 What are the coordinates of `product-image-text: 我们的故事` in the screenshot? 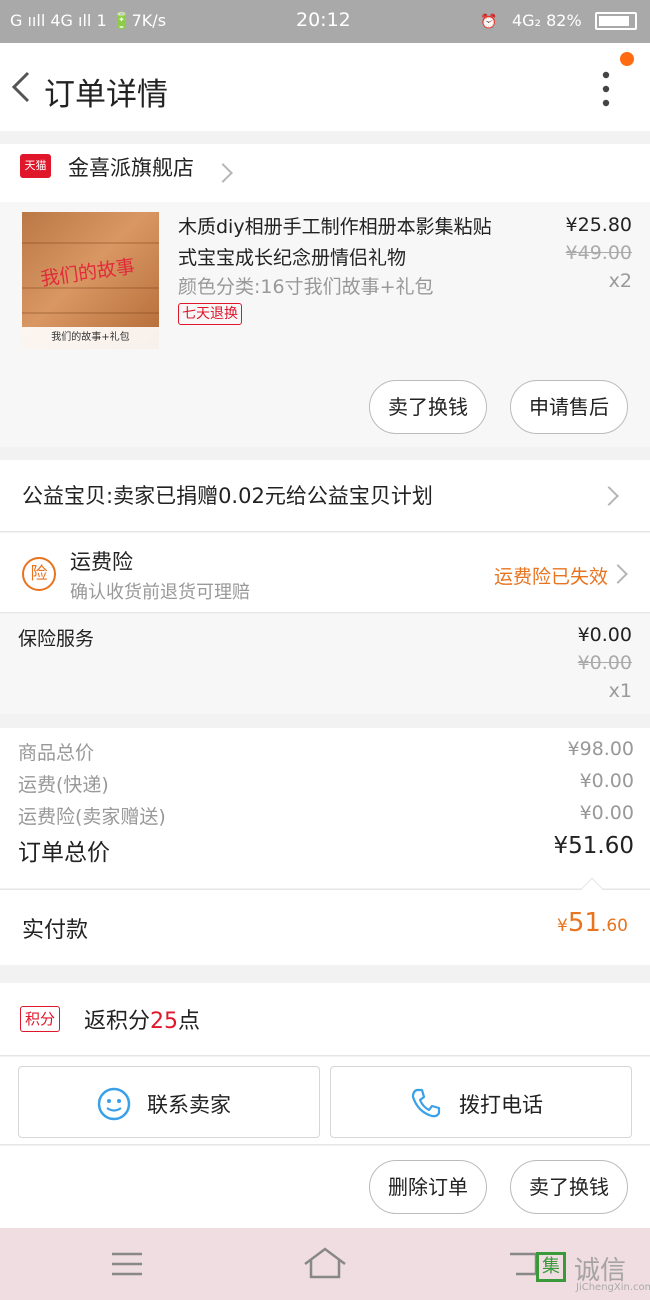 It's located at (88, 273).